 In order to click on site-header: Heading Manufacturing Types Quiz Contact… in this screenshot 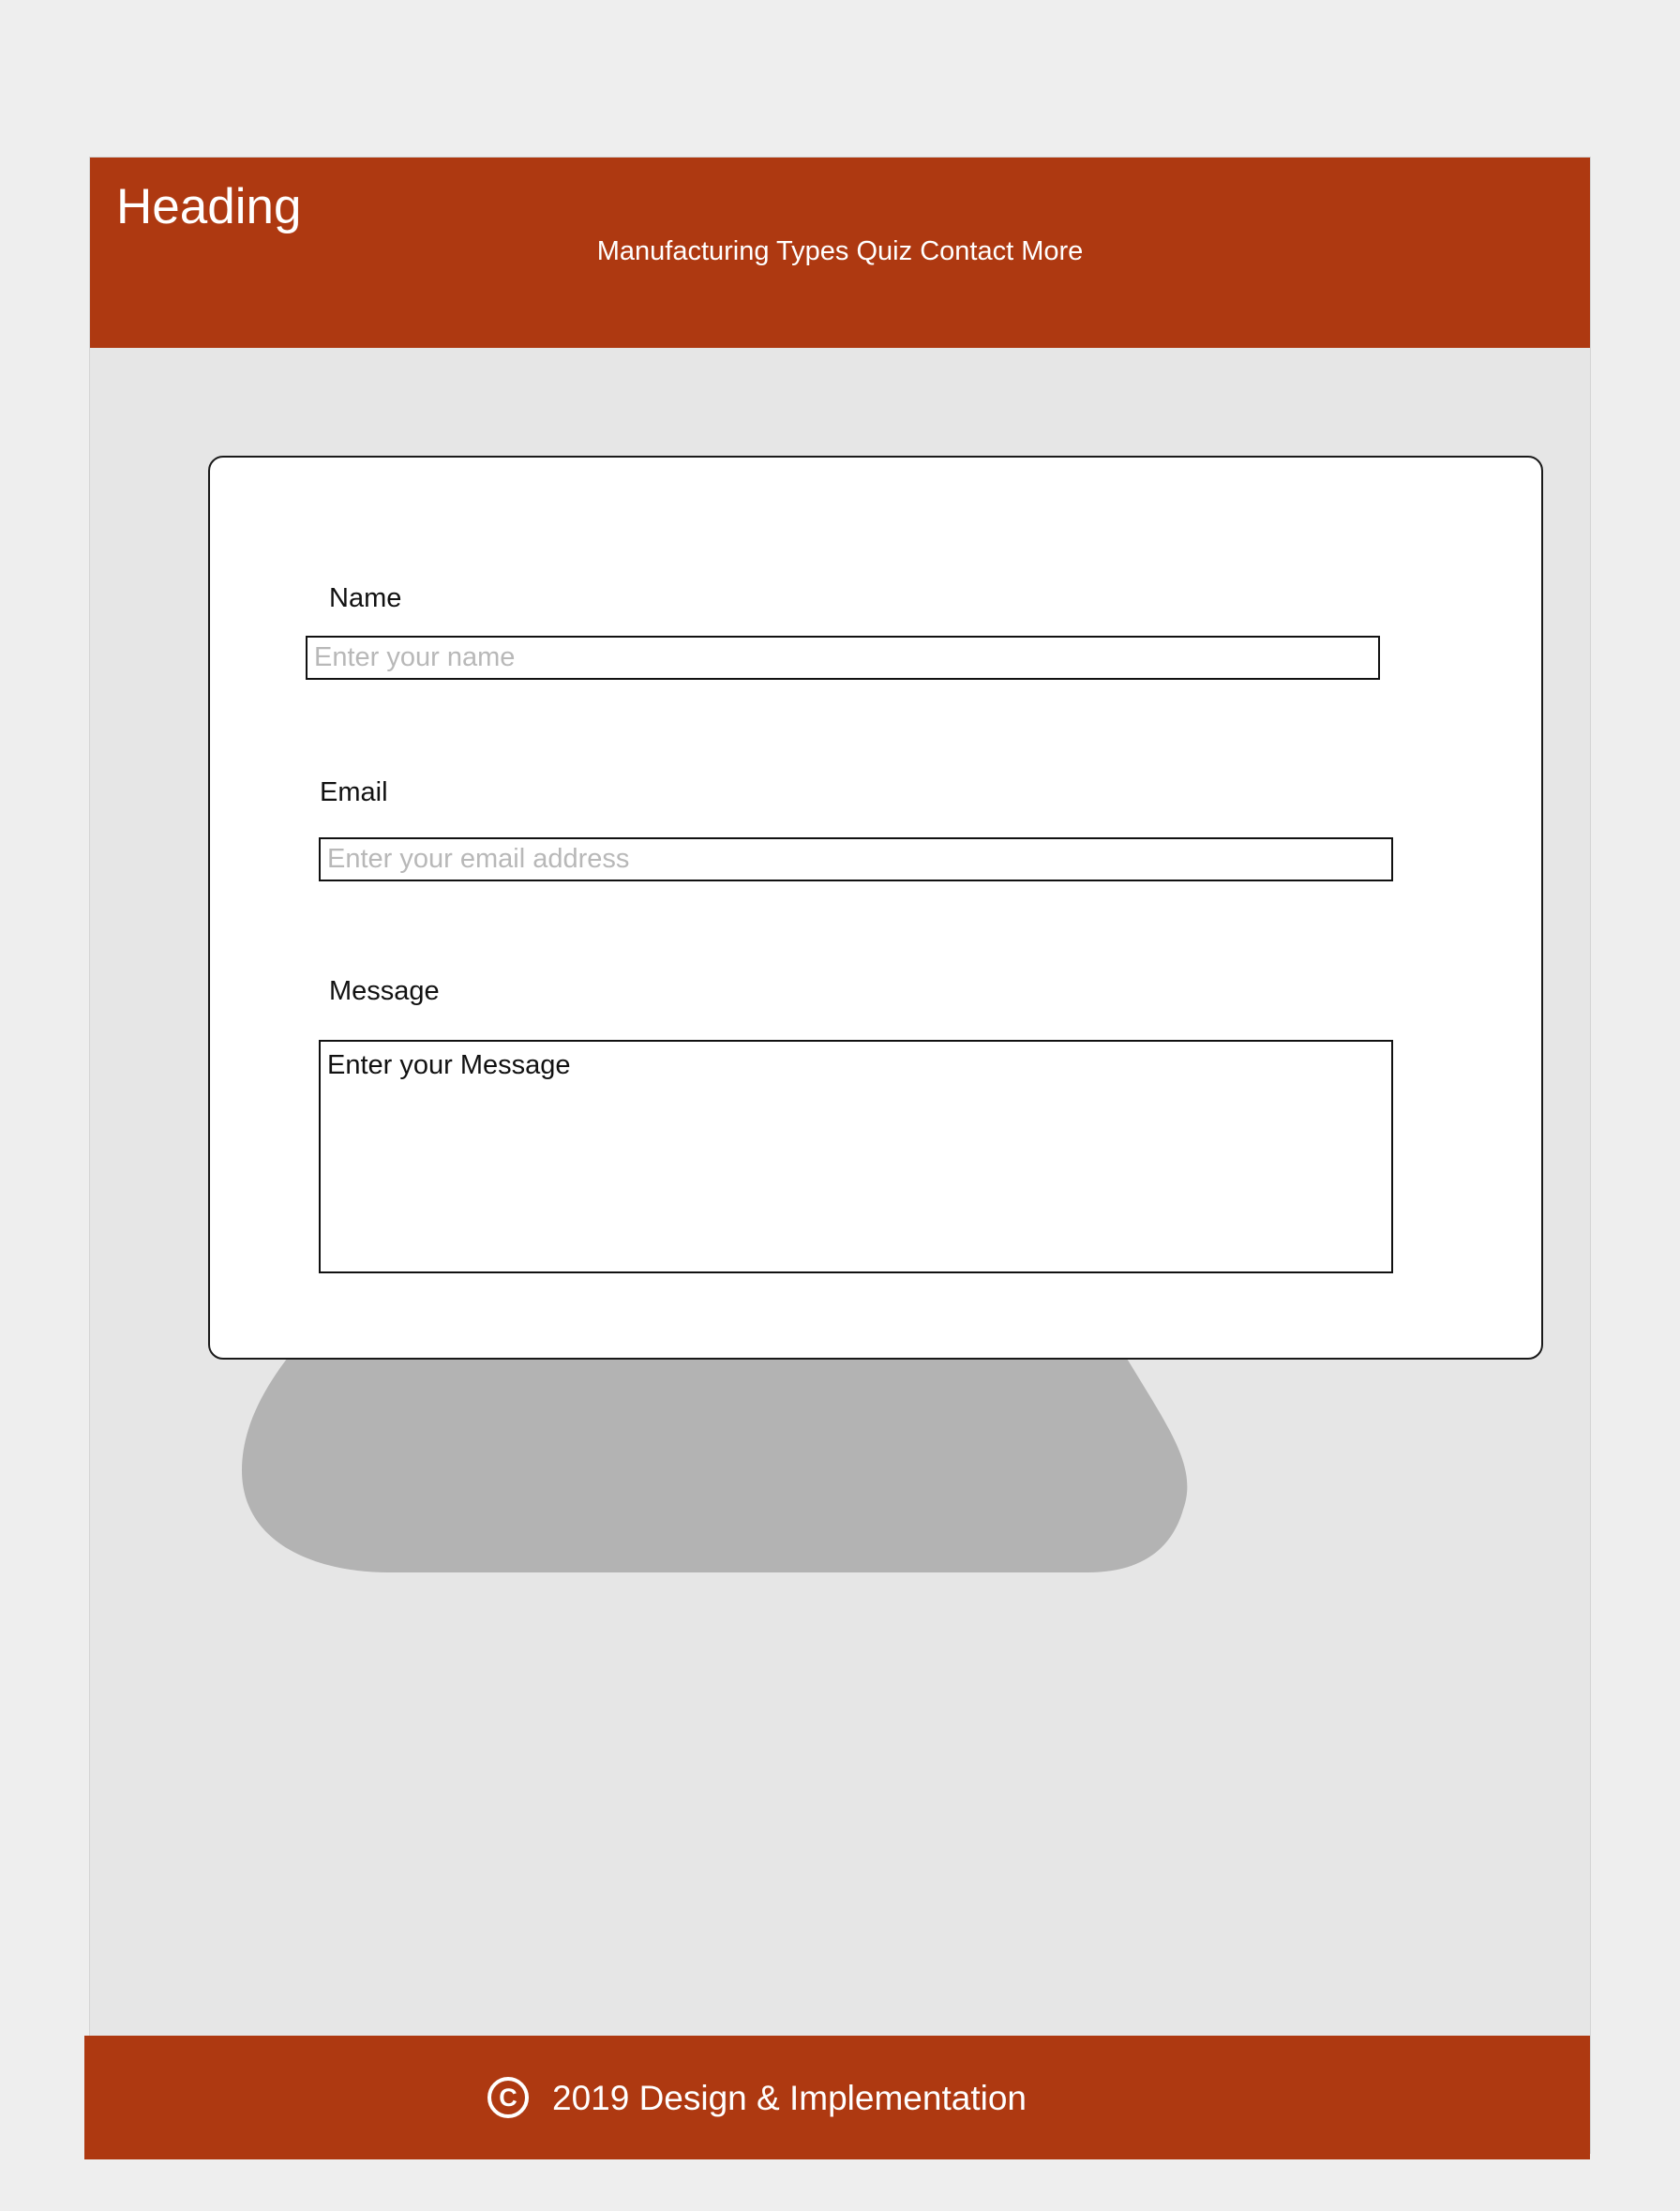, I will do `click(840, 253)`.